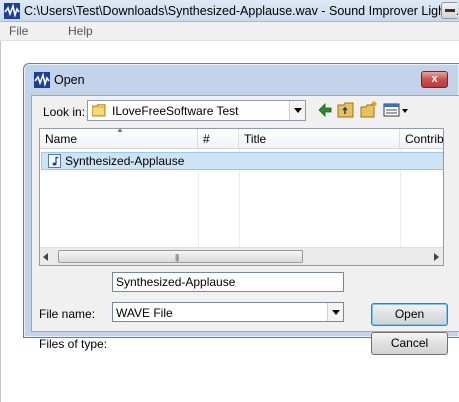  What do you see at coordinates (144, 313) in the screenshot?
I see `file-type-value: WAVE File` at bounding box center [144, 313].